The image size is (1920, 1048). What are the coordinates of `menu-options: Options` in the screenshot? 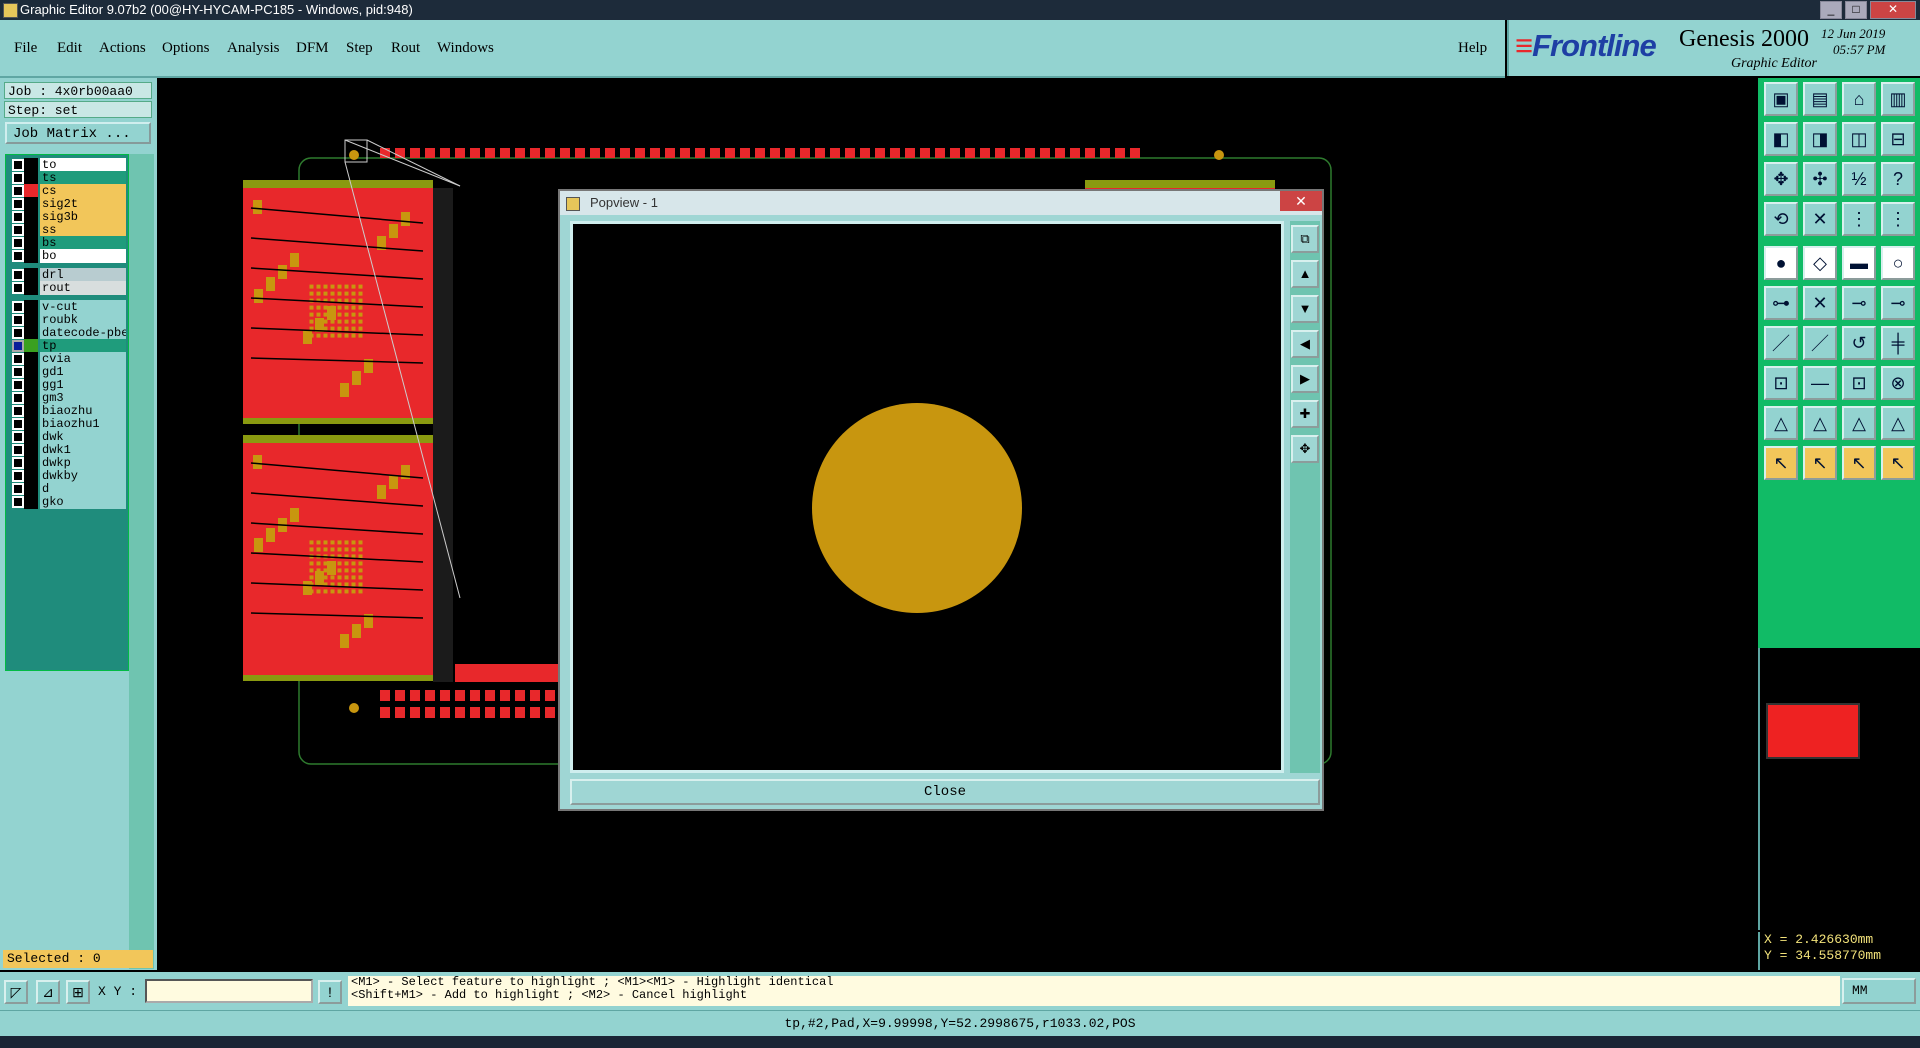 It's located at (186, 48).